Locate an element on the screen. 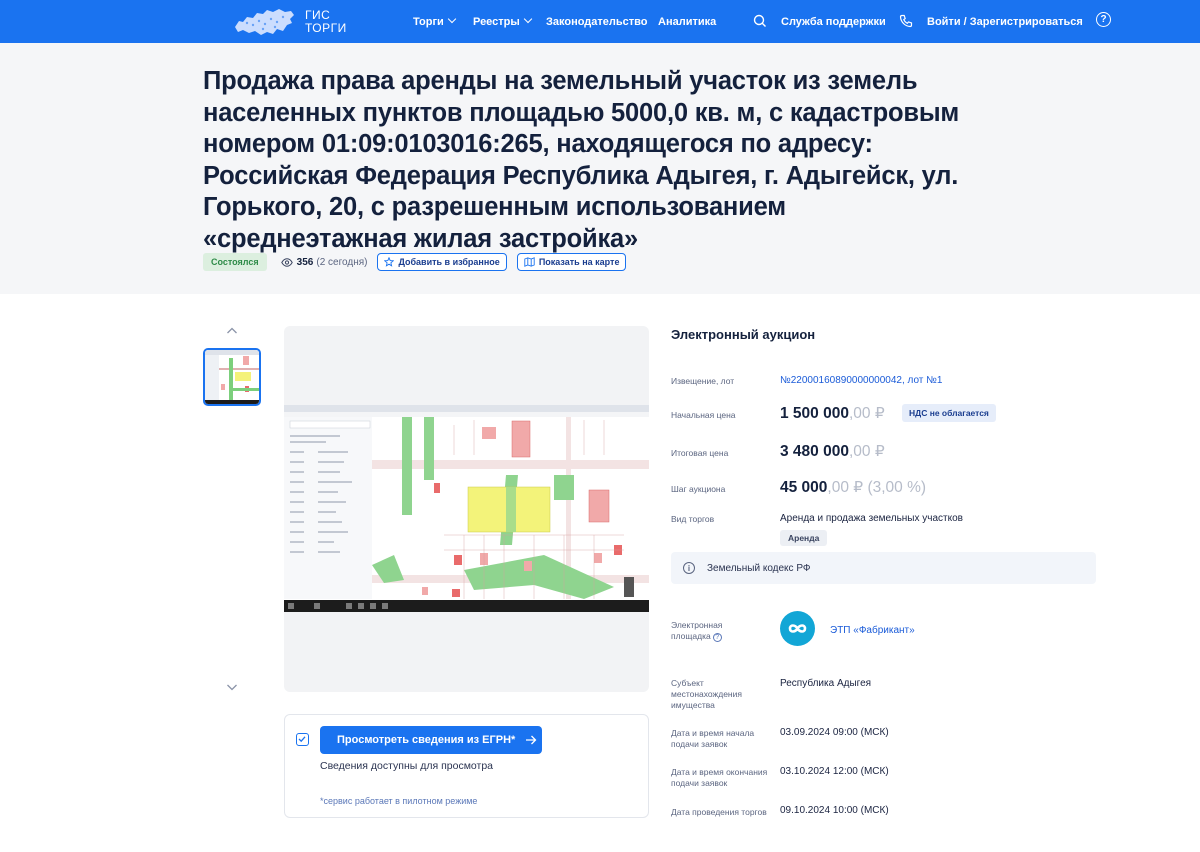 The image size is (1200, 852). question-icon: ? is located at coordinates (717, 637).